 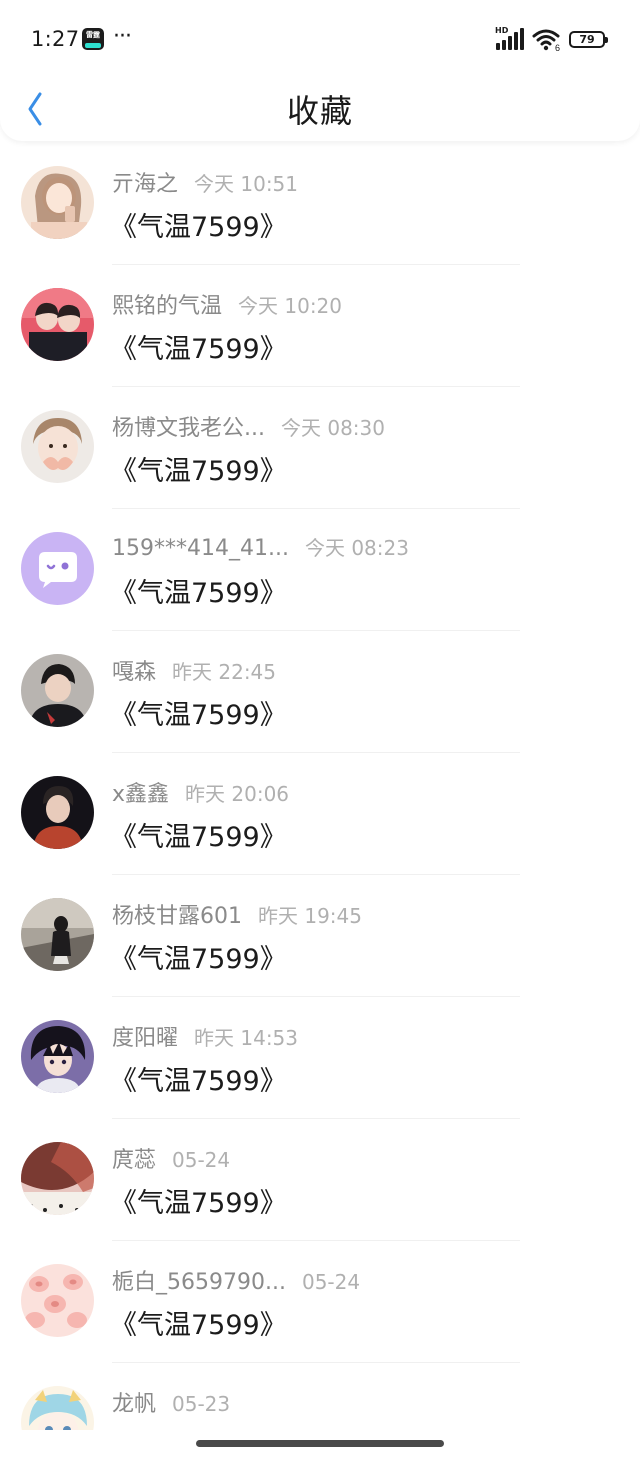 I want to click on list-item: 杨枝甘露601 昨天 19:45 《气温7599》, so click(x=320, y=936).